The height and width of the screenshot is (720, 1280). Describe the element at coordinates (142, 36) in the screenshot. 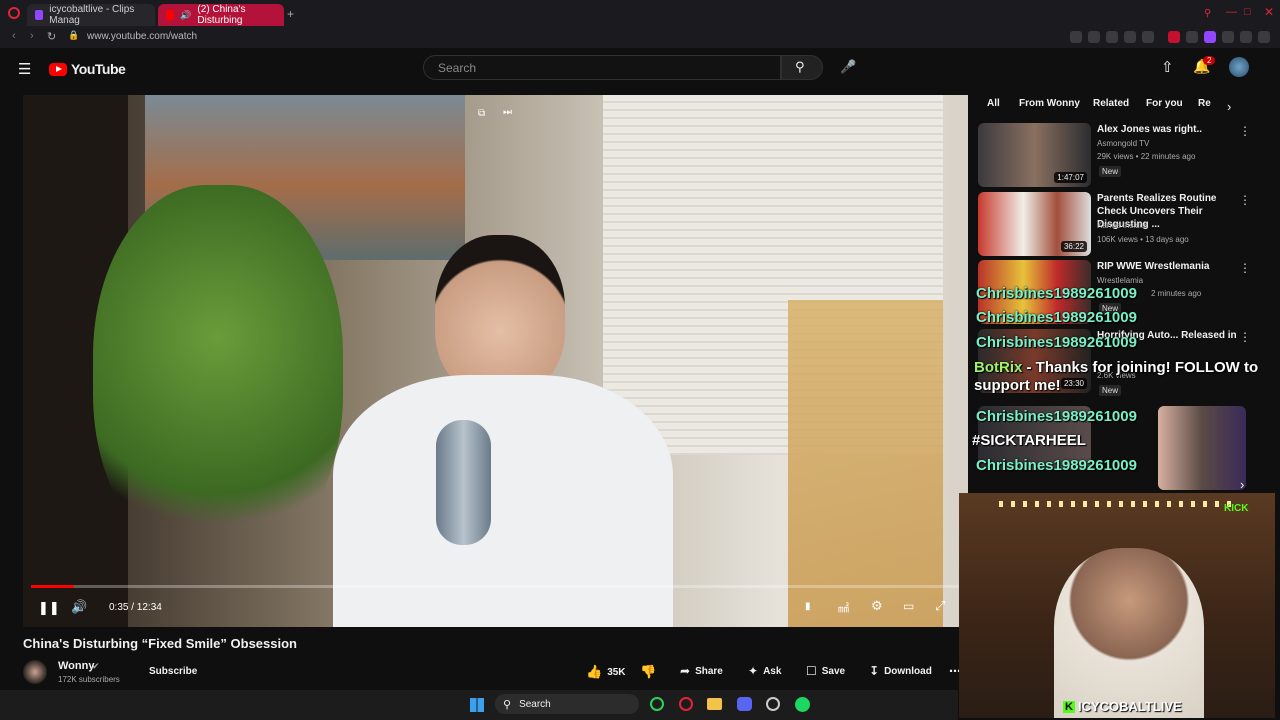

I see `url-text: www.youtube.com/watch` at that location.